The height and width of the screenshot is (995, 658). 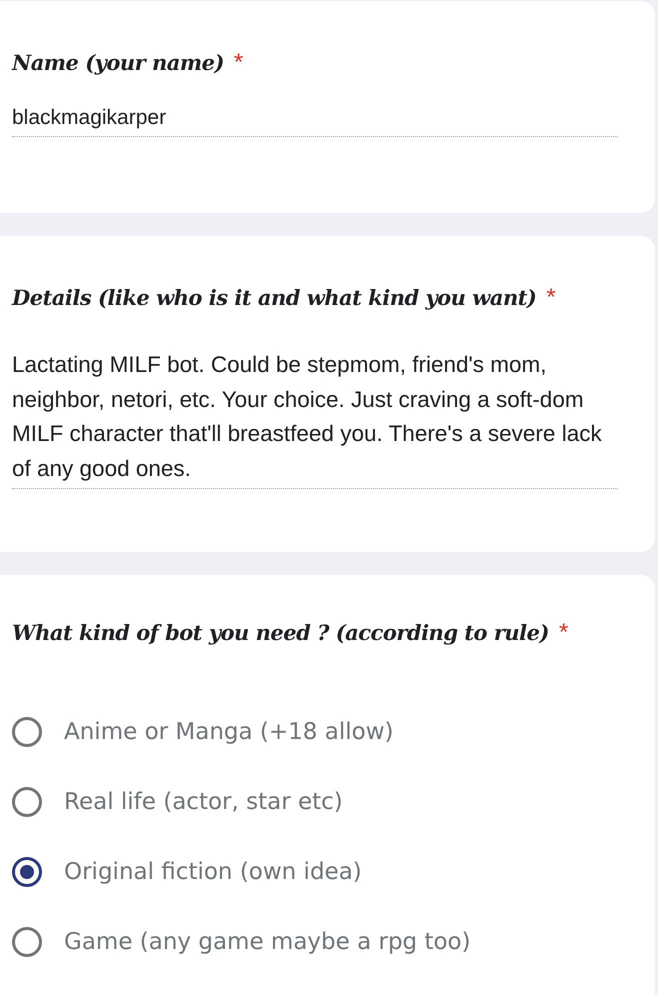 What do you see at coordinates (267, 942) in the screenshot?
I see `option-label: Game (any game maybe a rpg too)` at bounding box center [267, 942].